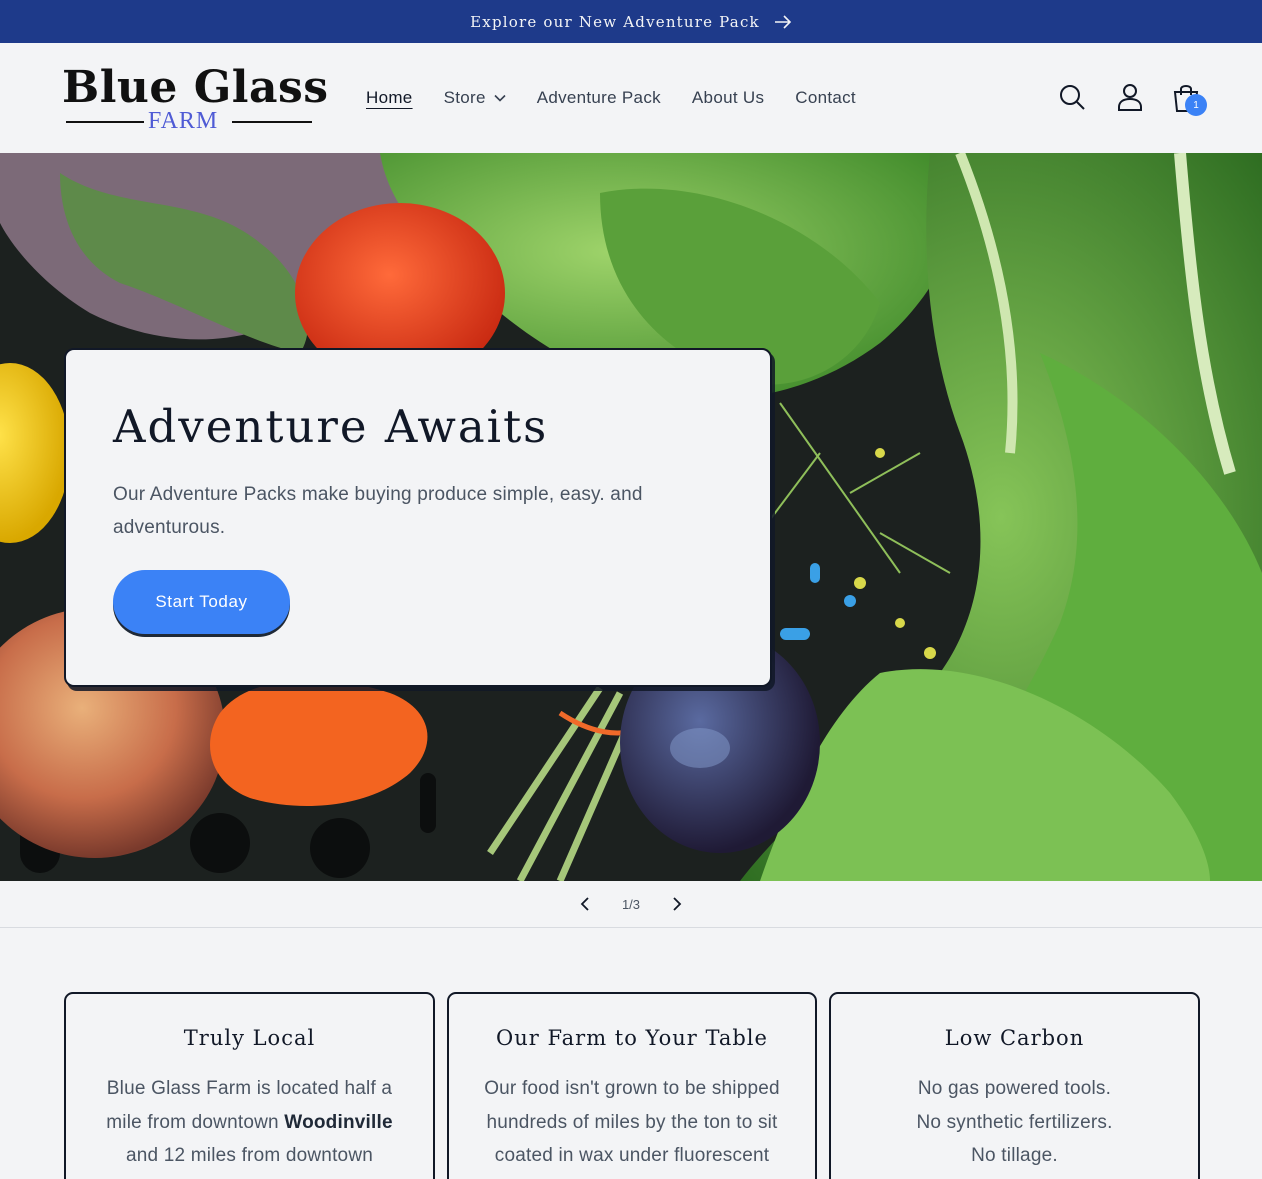 This screenshot has width=1262, height=1179. Describe the element at coordinates (195, 1122) in the screenshot. I see `feature-line-part: mile from downtown` at that location.